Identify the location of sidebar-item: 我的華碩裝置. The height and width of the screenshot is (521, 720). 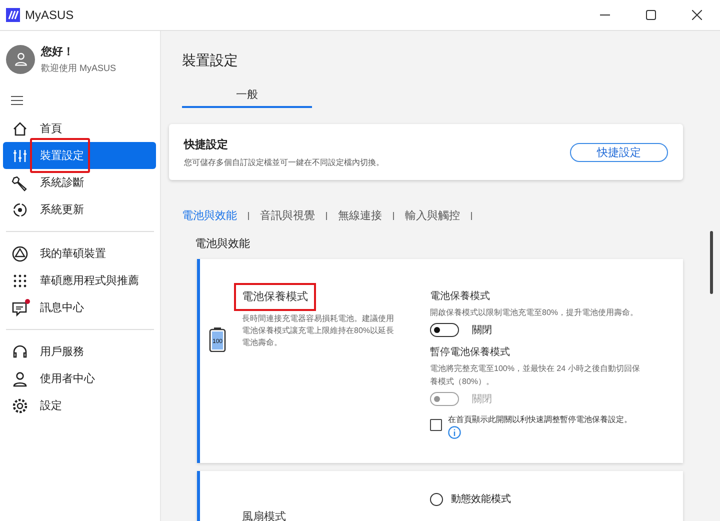
(79, 253).